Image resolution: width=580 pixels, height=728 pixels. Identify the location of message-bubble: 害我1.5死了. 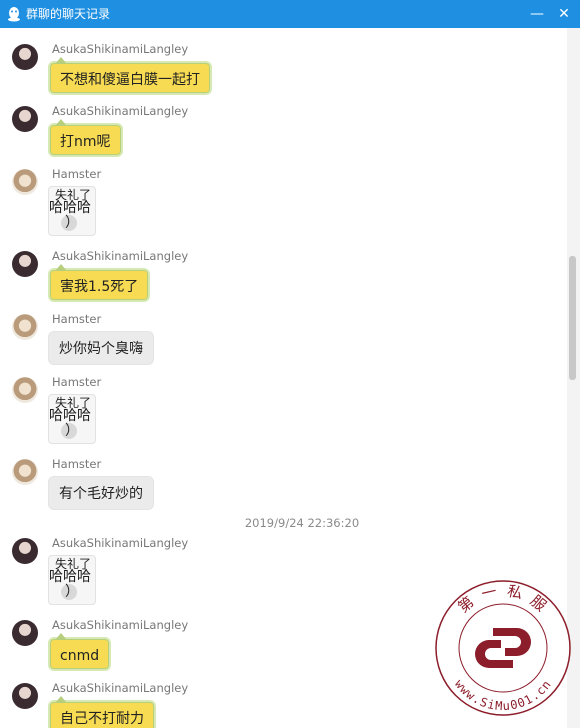
(99, 283).